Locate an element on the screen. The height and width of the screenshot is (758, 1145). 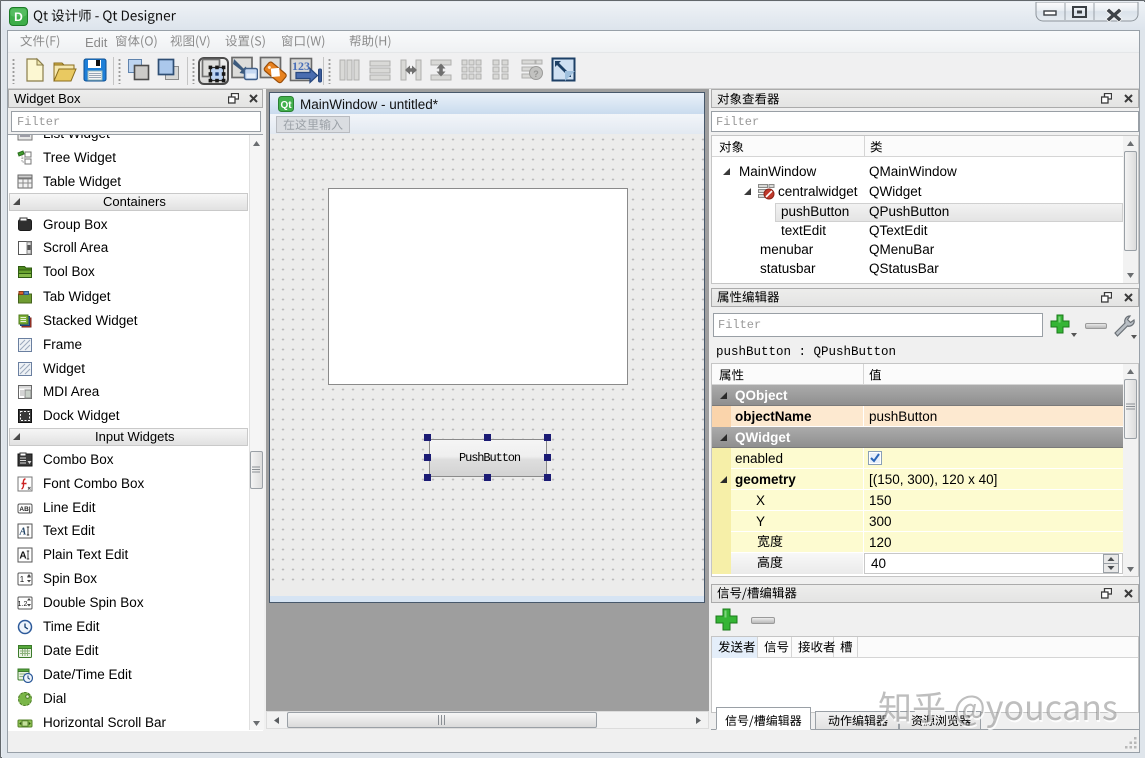
svg-text: 1 is located at coordinates (22, 579).